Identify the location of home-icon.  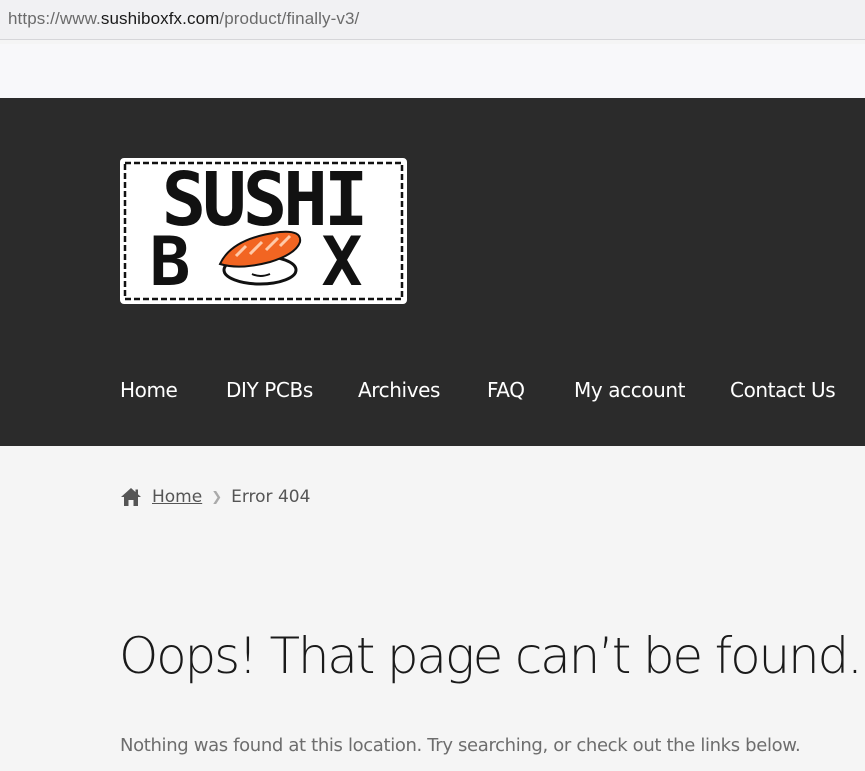
(131, 497).